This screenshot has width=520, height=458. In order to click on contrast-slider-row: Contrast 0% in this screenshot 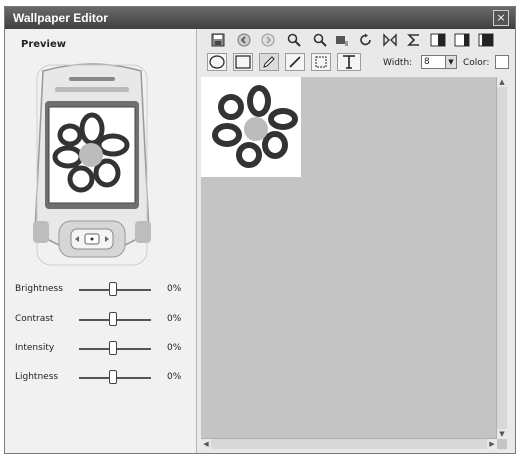, I will do `click(100, 320)`.